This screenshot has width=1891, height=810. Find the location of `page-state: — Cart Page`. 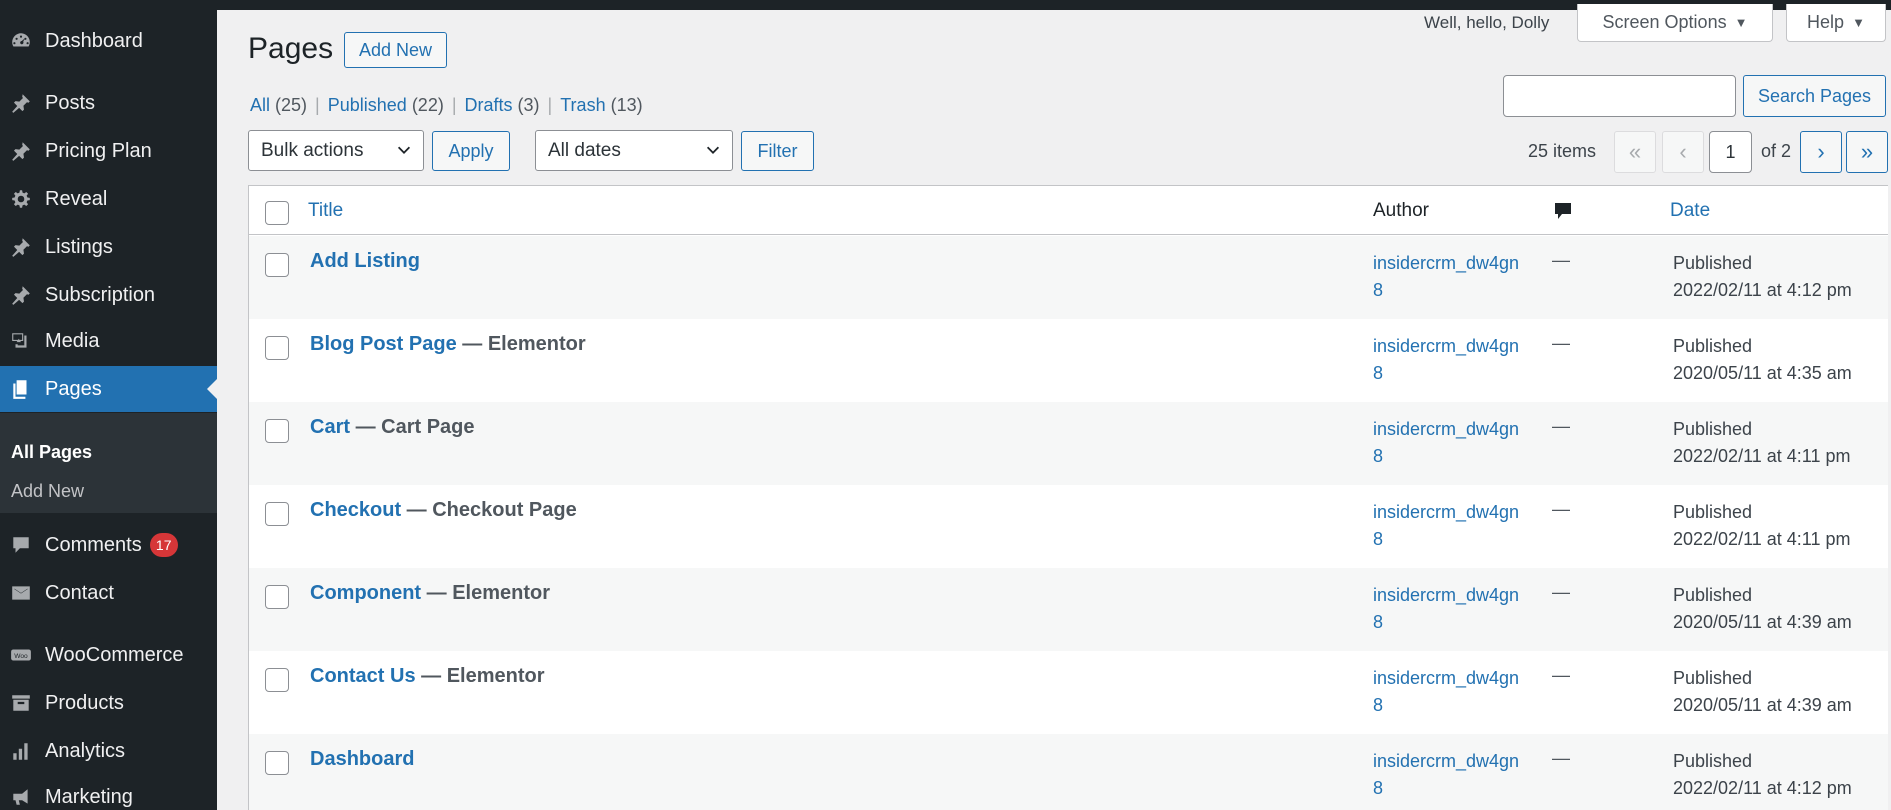

page-state: — Cart Page is located at coordinates (412, 427).